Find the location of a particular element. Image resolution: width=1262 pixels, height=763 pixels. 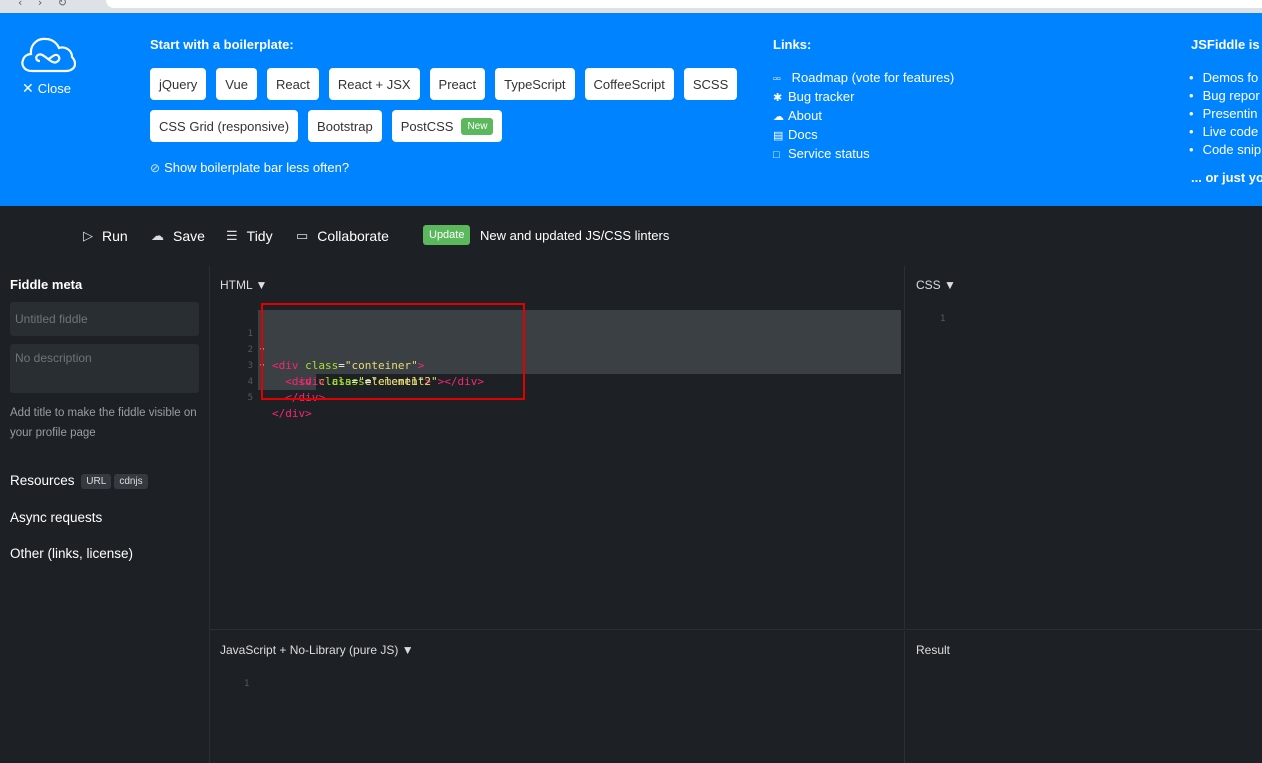

boilerplate-react-button: React is located at coordinates (292, 84).